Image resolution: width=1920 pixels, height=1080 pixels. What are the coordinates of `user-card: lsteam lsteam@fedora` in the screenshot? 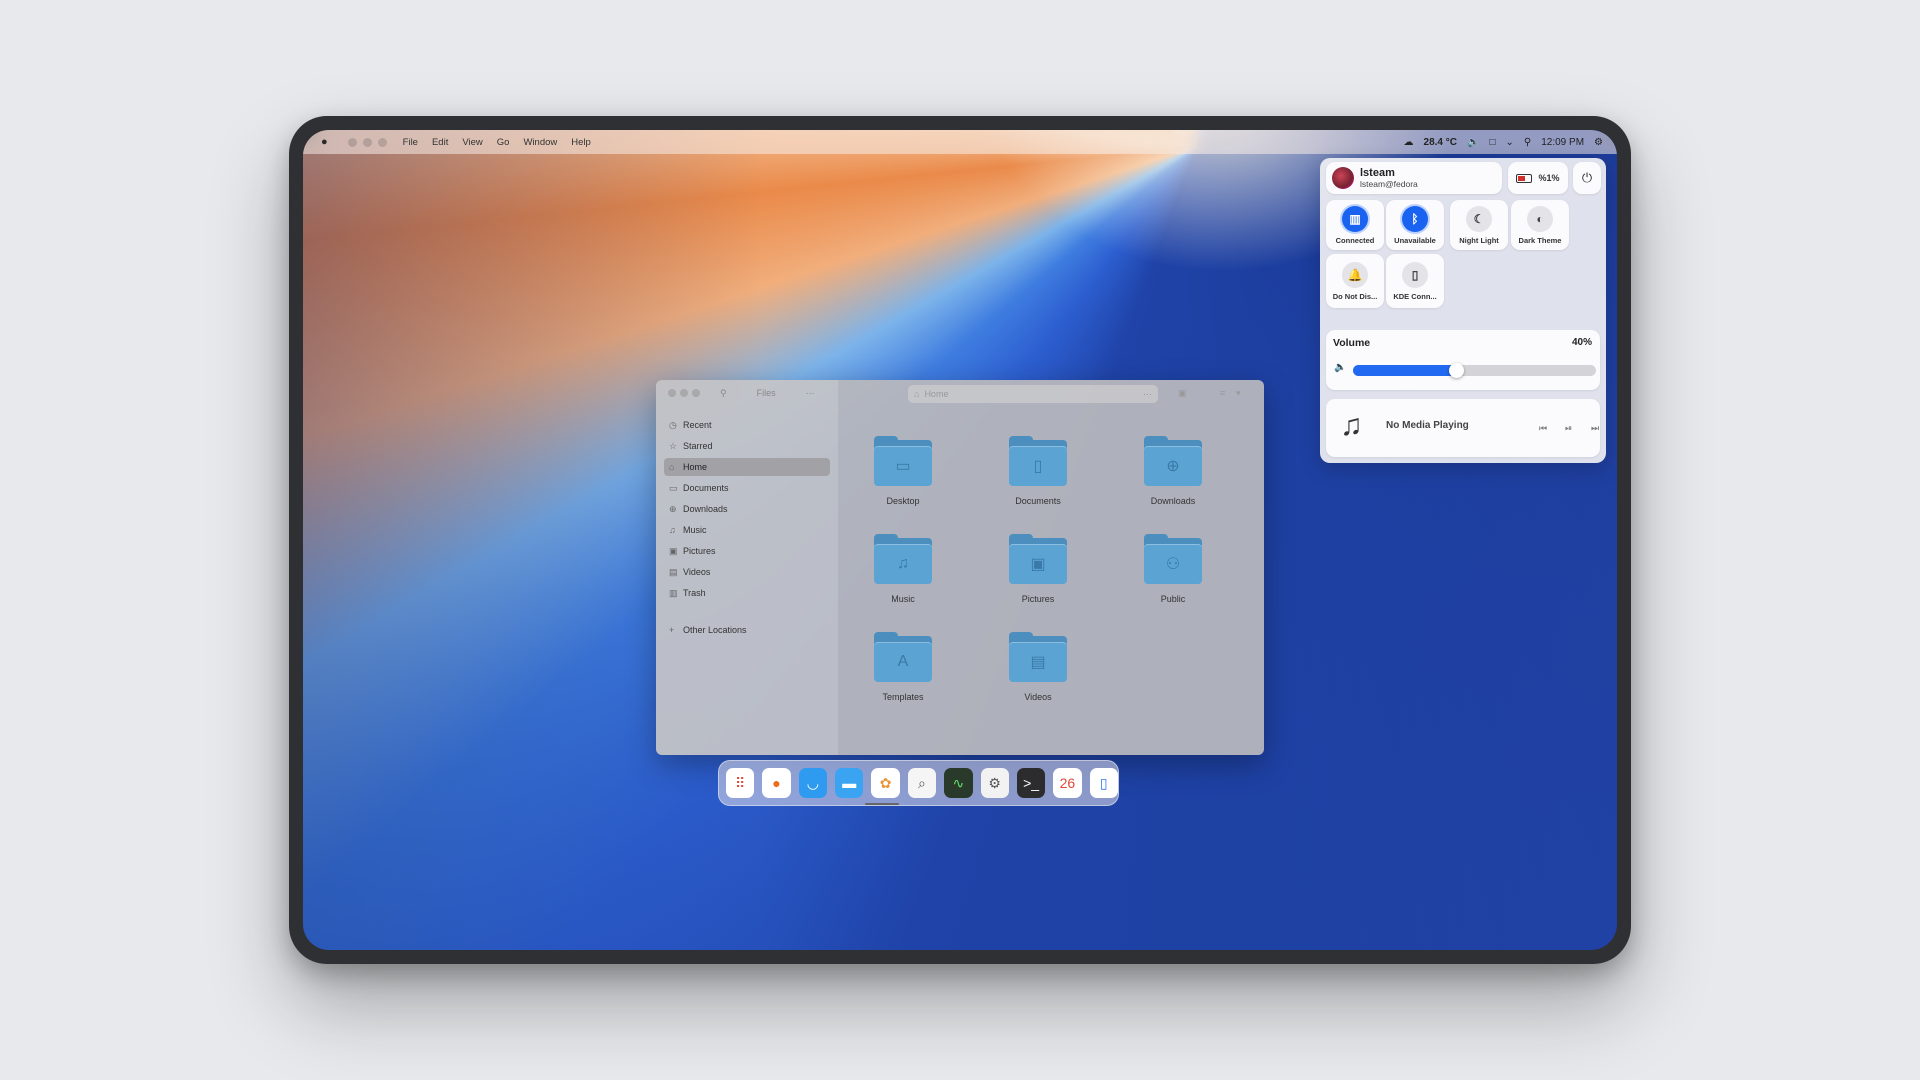 It's located at (1414, 178).